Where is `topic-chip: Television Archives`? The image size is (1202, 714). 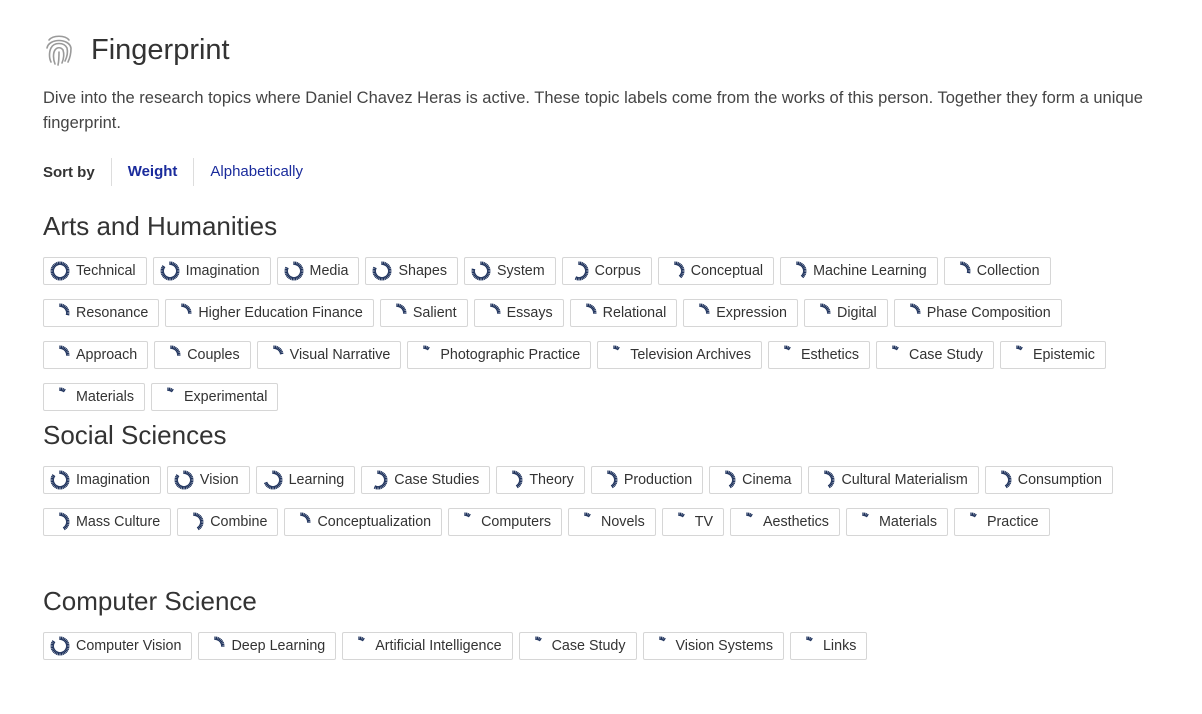
topic-chip: Television Archives is located at coordinates (679, 355).